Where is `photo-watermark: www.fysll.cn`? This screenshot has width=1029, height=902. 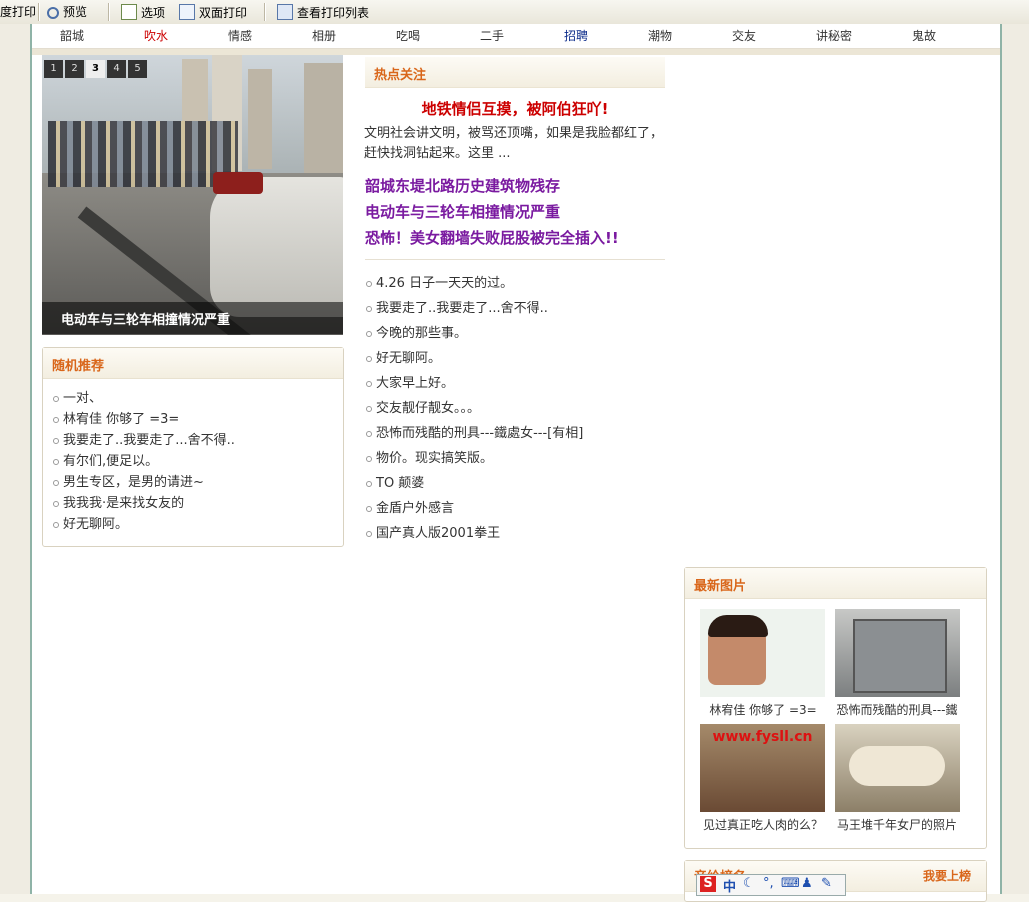
photo-watermark: www.fysll.cn is located at coordinates (762, 737).